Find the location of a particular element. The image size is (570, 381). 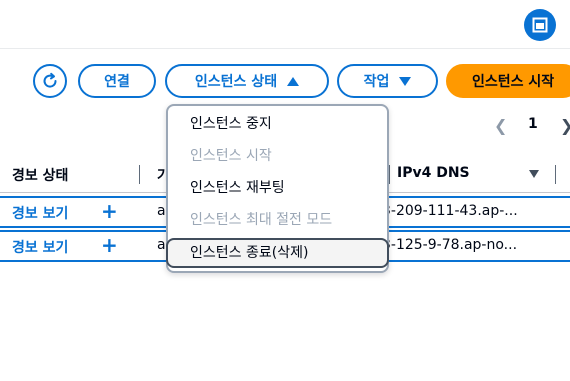

menu-item-start-instance: 인스턴스 시작 is located at coordinates (231, 156).